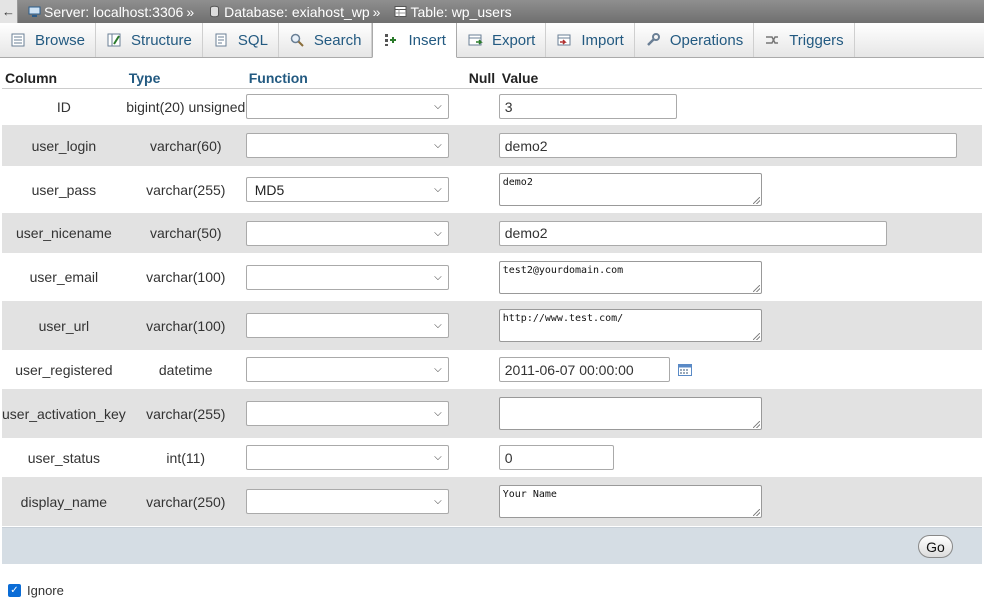 The height and width of the screenshot is (598, 984). Describe the element at coordinates (482, 78) in the screenshot. I see `header-null: Null` at that location.